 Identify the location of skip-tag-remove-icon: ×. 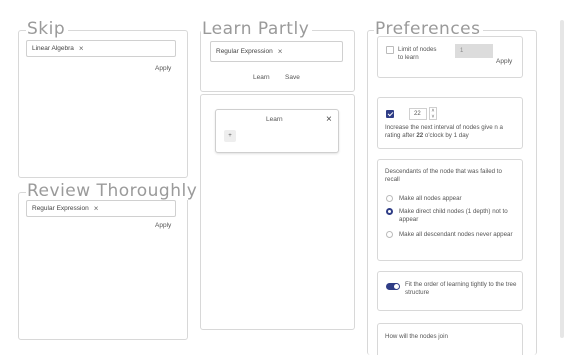
(81, 48).